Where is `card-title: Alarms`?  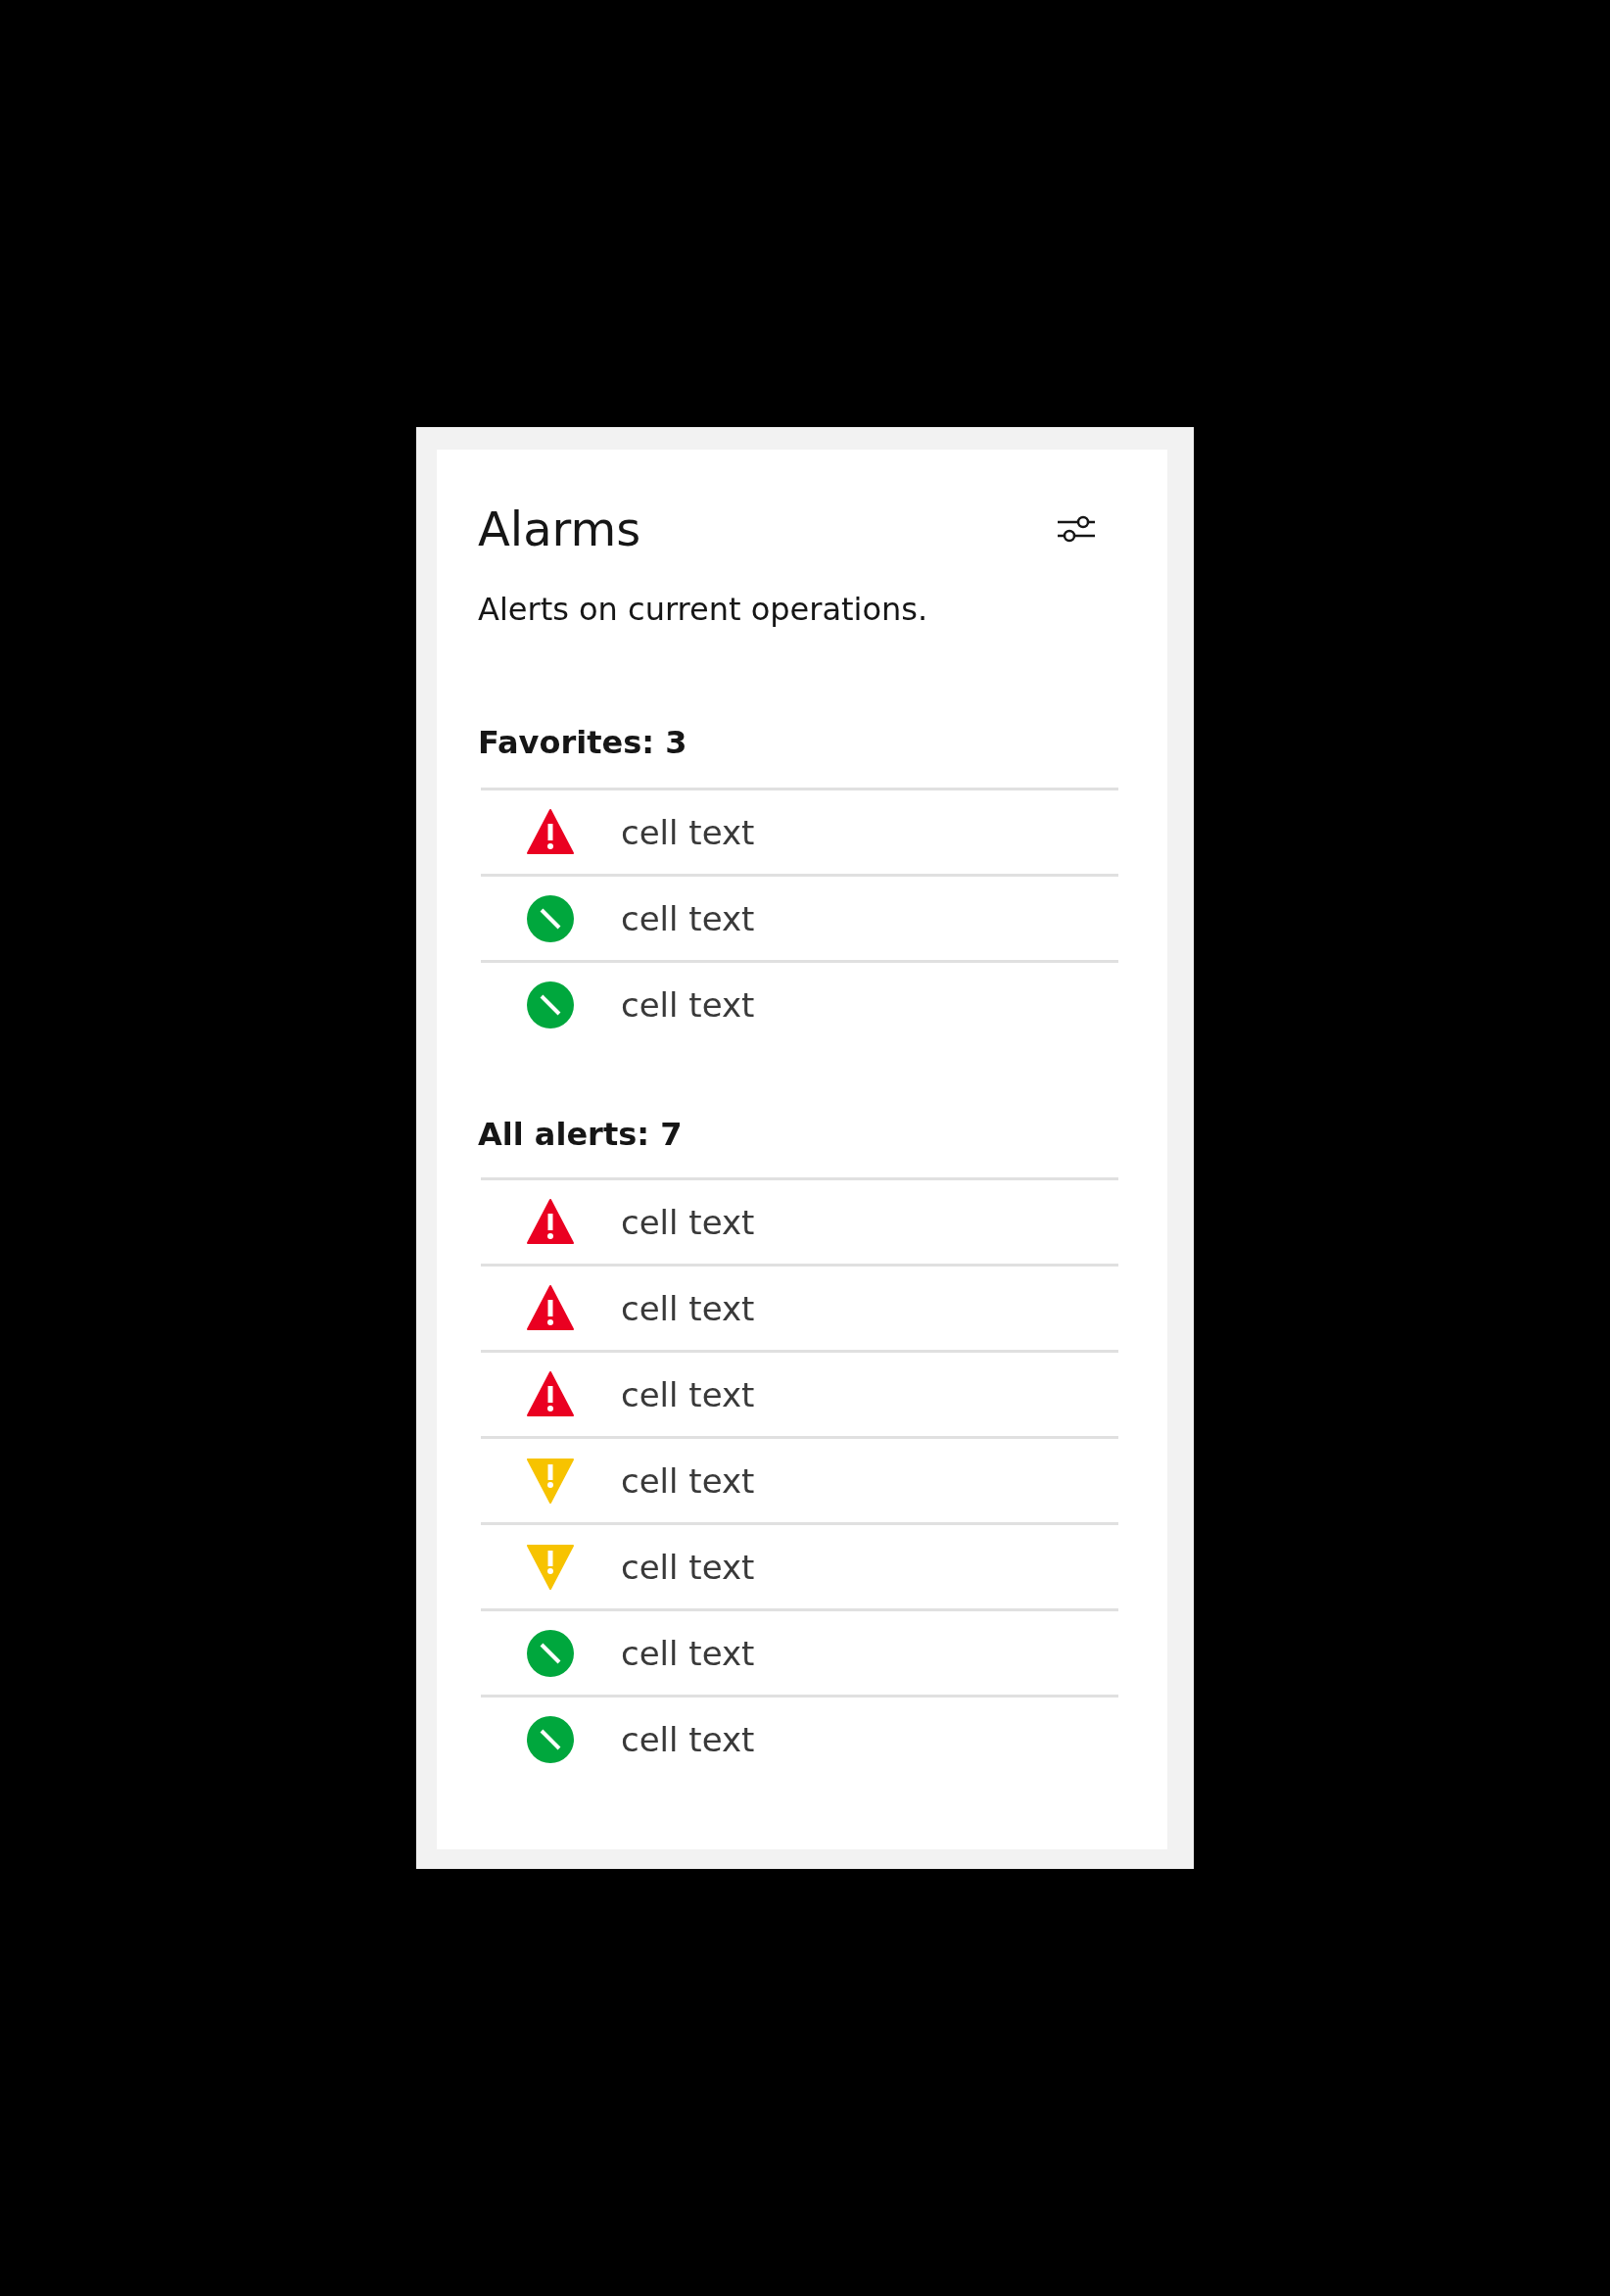 card-title: Alarms is located at coordinates (559, 529).